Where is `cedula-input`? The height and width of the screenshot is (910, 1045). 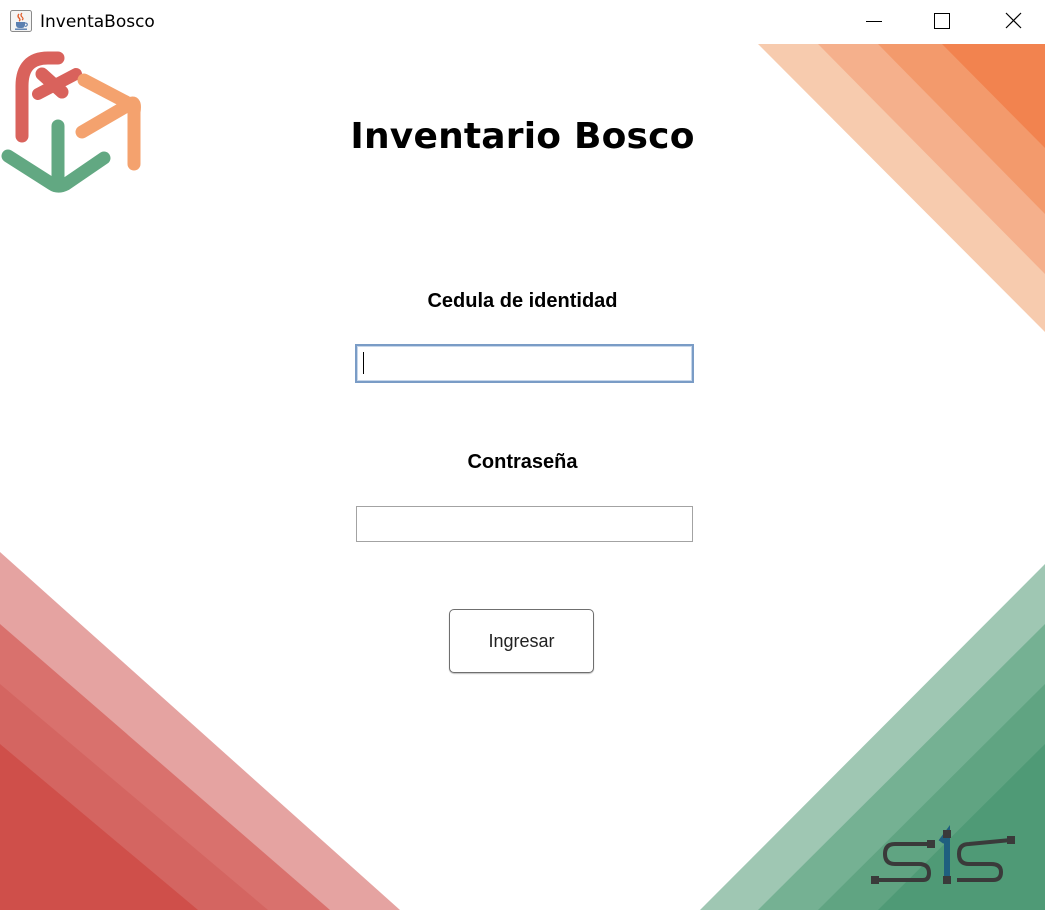
cedula-input is located at coordinates (524, 363).